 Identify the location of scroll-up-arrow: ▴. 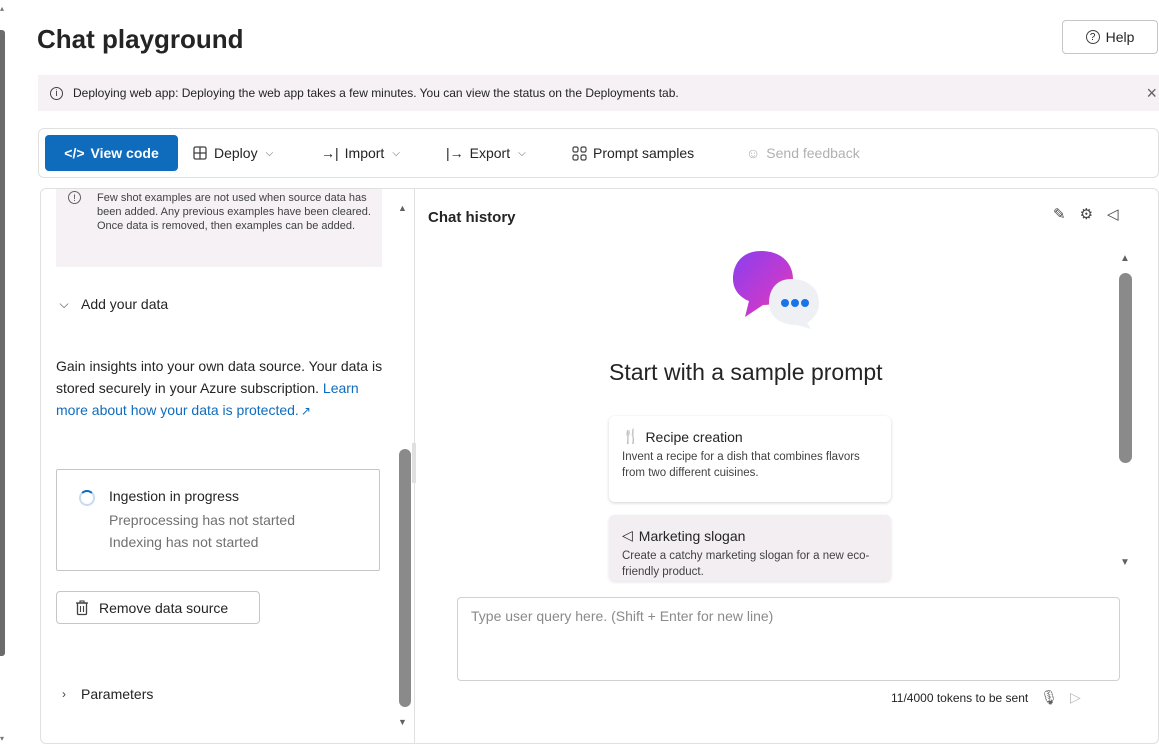
(2, 8).